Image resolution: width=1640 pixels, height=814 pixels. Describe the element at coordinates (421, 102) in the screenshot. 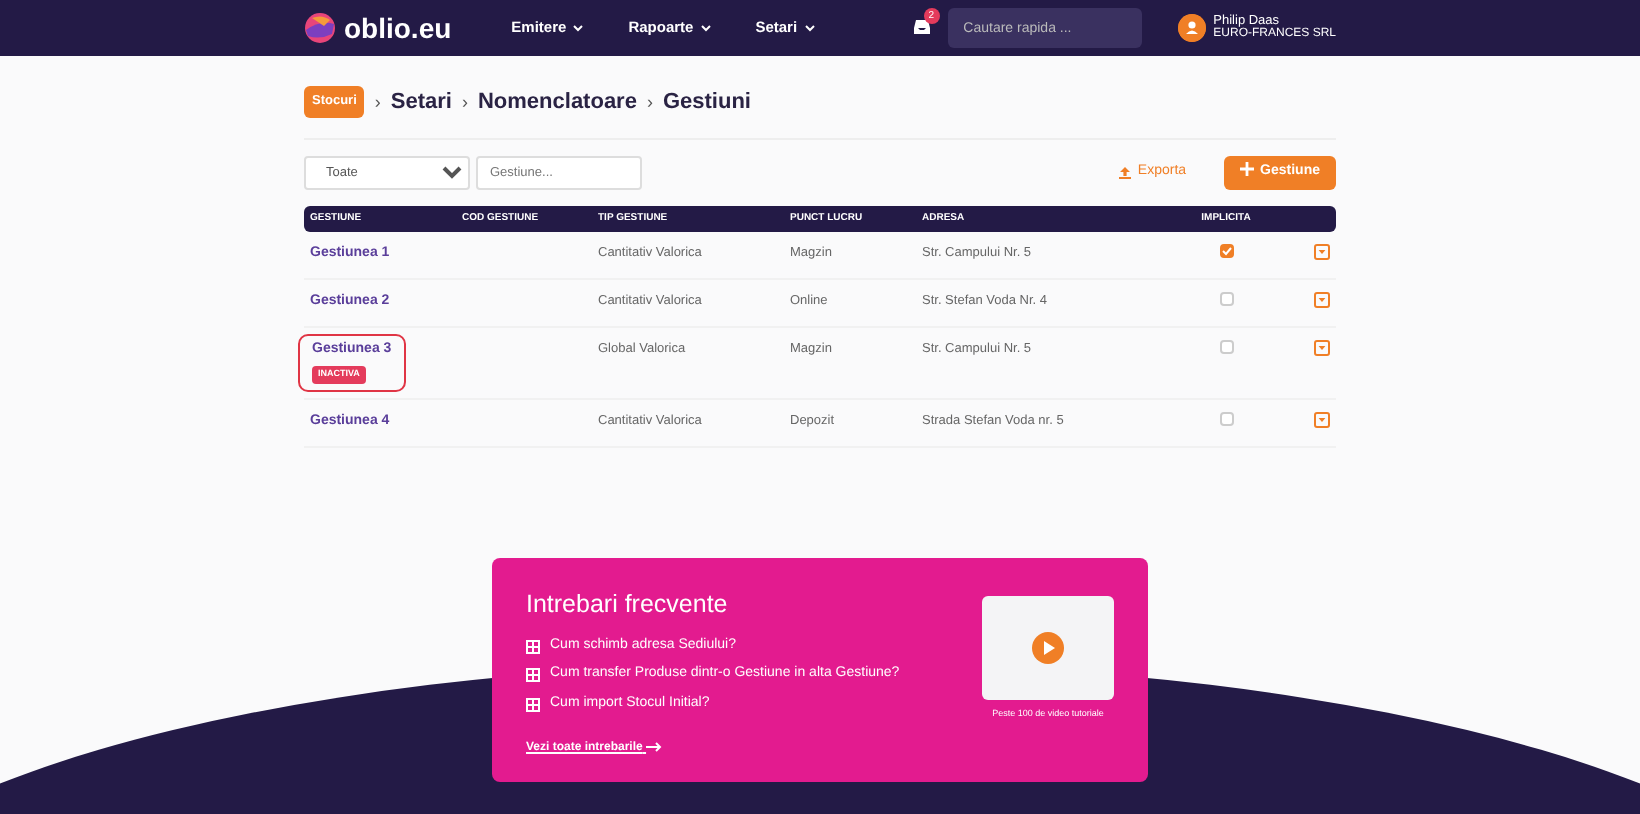

I see `breadcrumb-item: Setari` at that location.